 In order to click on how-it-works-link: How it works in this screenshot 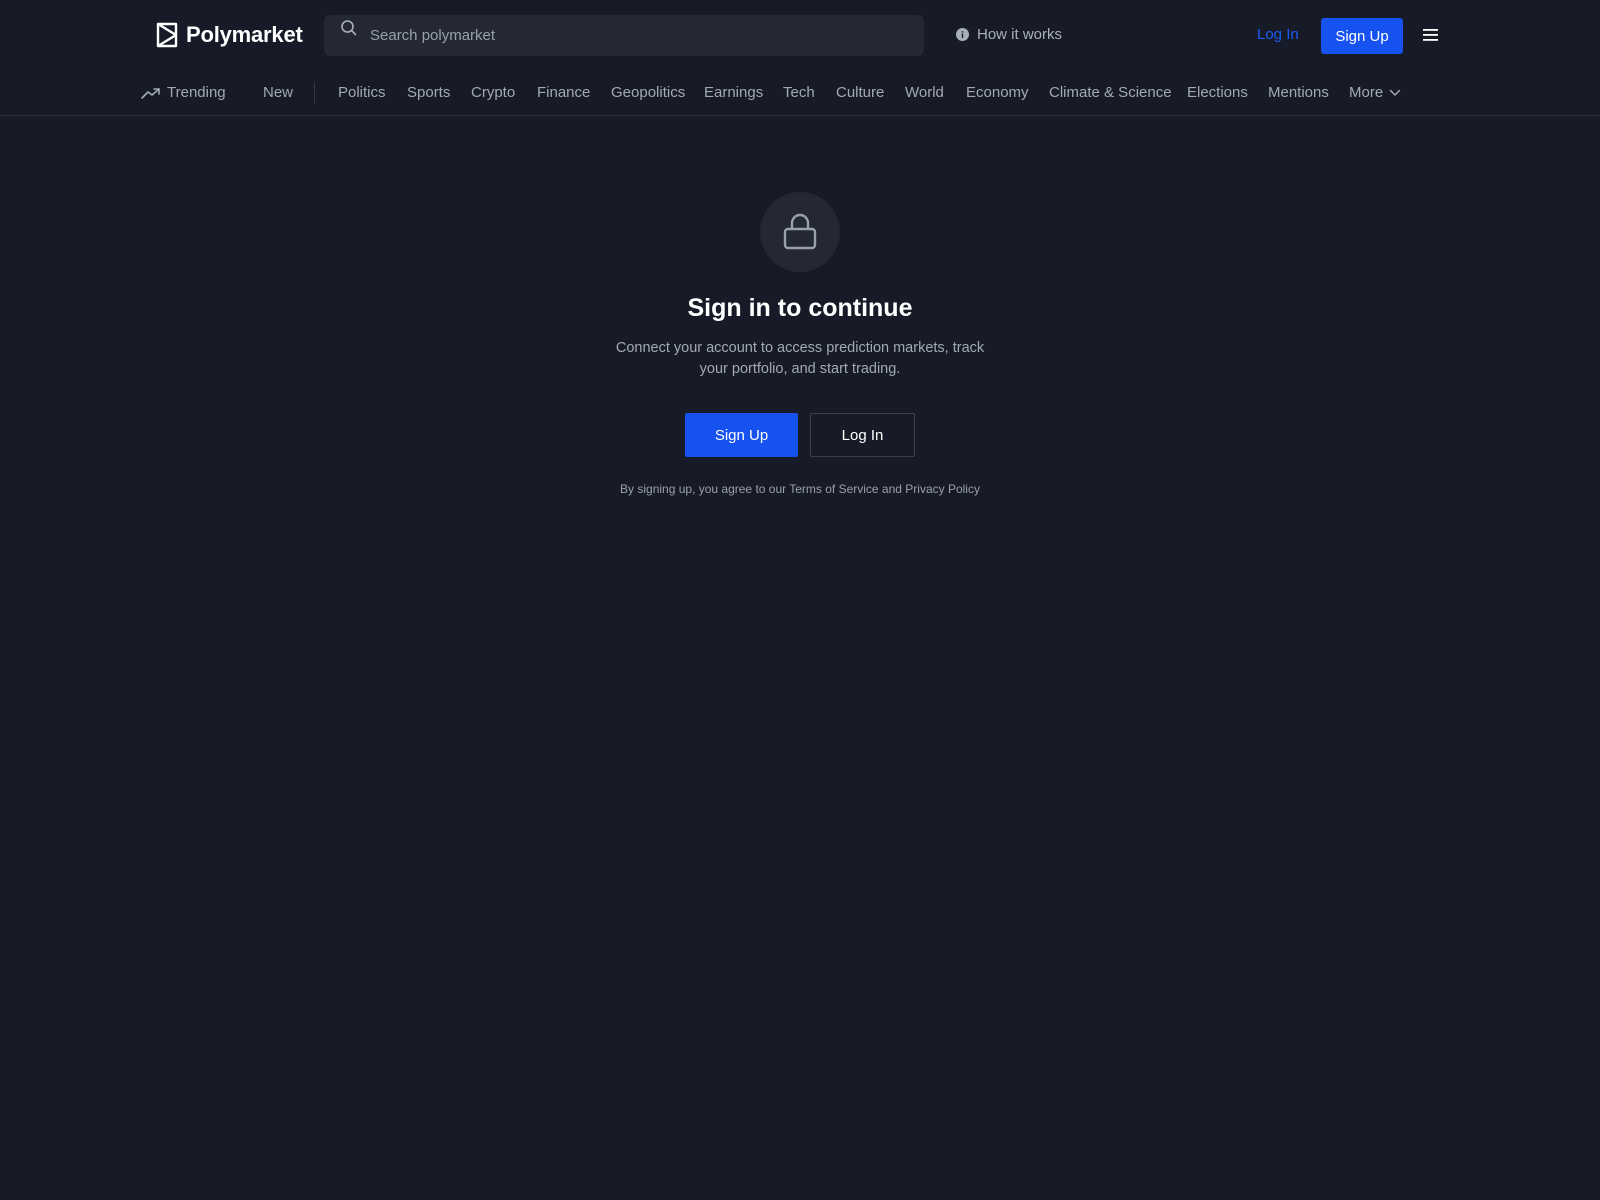, I will do `click(1009, 34)`.